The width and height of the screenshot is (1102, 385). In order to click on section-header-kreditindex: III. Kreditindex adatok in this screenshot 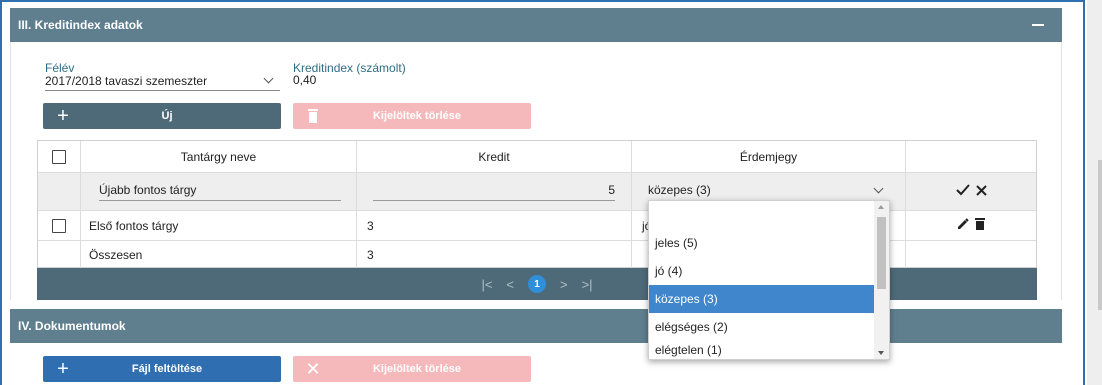, I will do `click(536, 25)`.